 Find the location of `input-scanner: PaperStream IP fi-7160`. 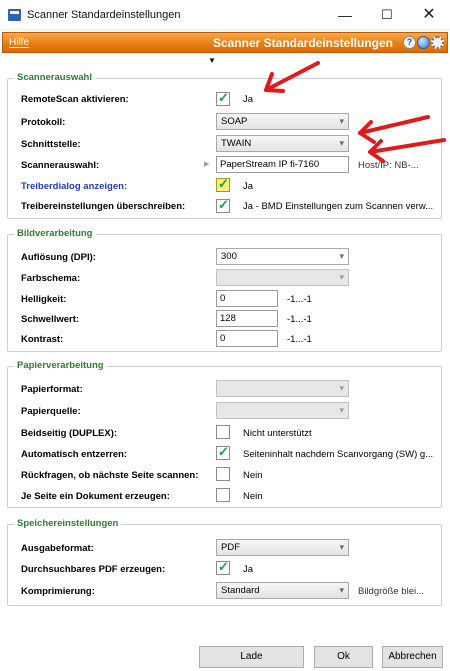

input-scanner: PaperStream IP fi-7160 is located at coordinates (282, 164).